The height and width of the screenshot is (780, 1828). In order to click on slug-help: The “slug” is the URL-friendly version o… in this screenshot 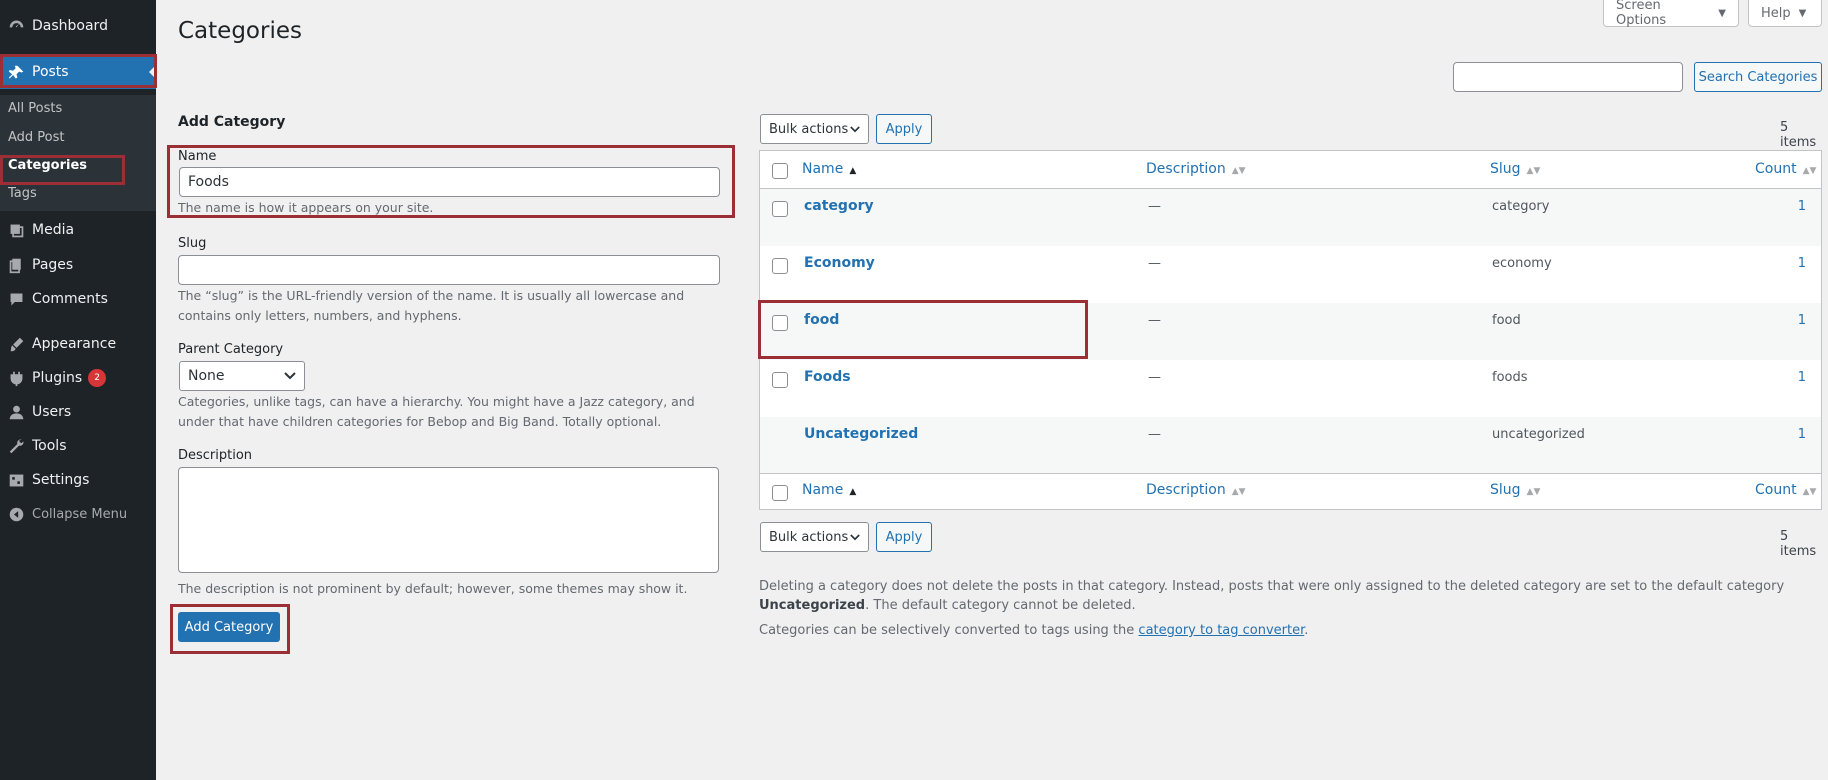, I will do `click(431, 305)`.